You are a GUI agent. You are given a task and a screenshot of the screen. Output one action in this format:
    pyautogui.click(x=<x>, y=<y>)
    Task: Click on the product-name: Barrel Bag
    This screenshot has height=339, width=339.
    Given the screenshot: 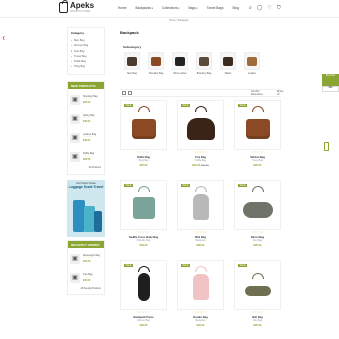 What is the action you would take?
    pyautogui.click(x=257, y=237)
    